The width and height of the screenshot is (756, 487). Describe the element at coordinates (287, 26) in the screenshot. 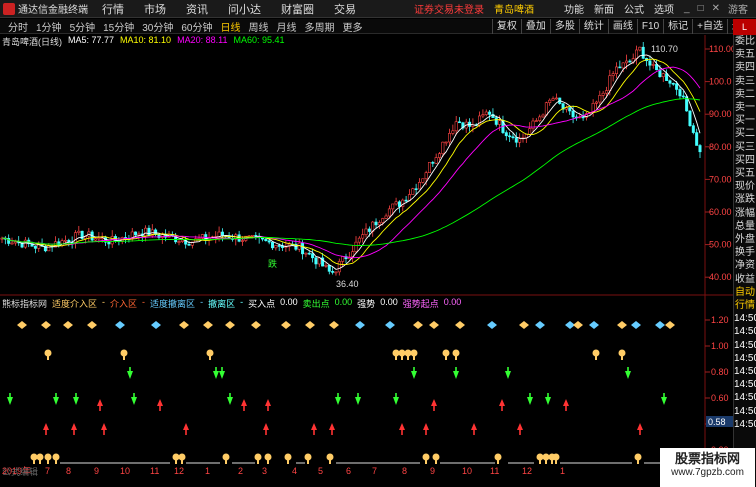

I see `period-tab-monthly: 月线` at that location.